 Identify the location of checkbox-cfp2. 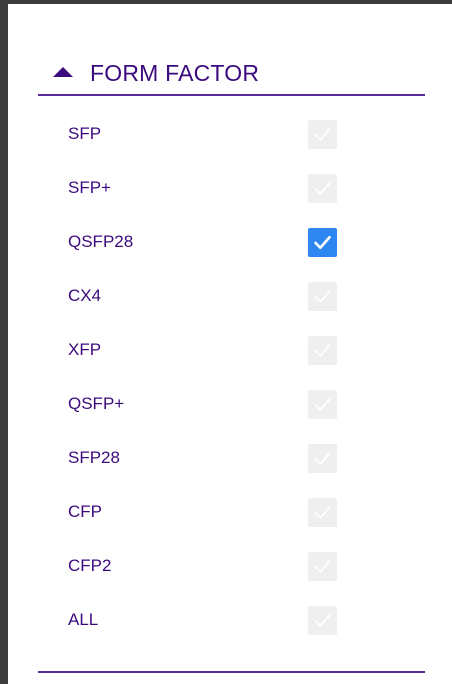
(322, 566).